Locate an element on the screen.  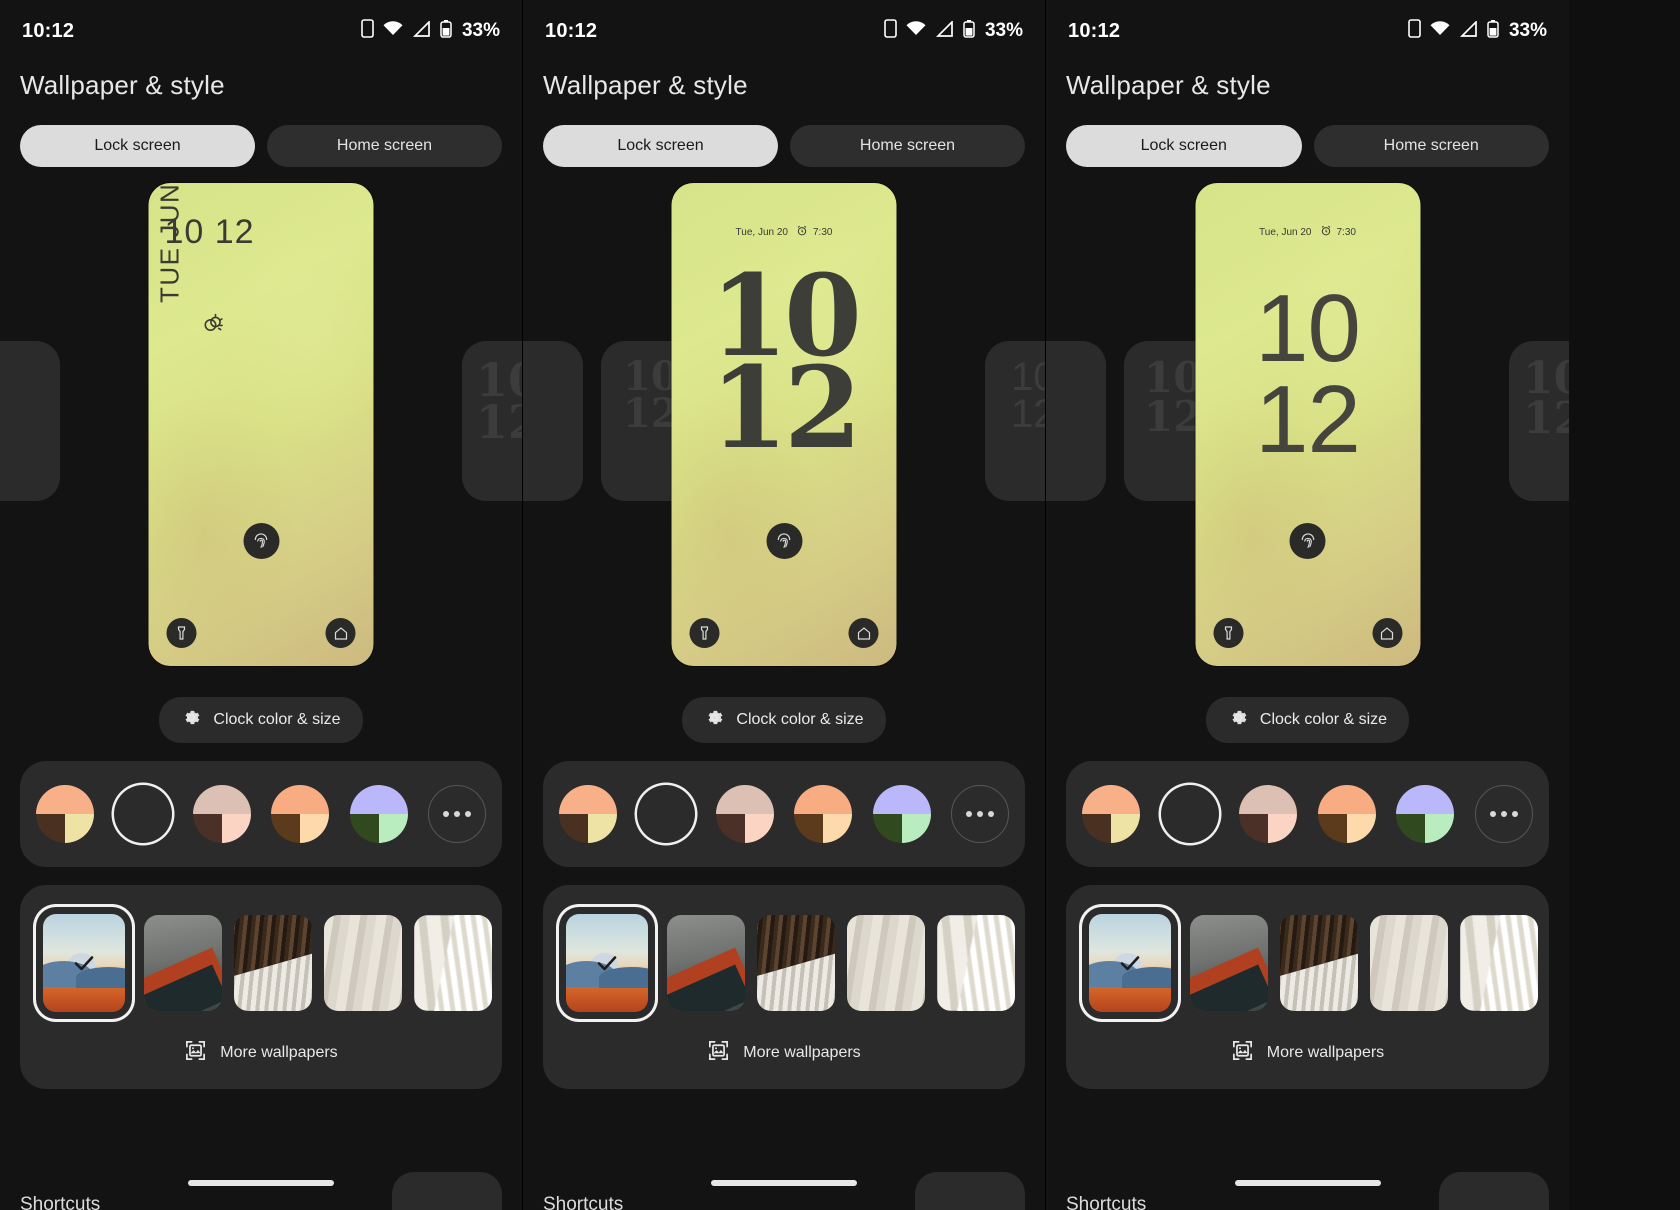
screen-tabs: Lock screen Home screen is located at coordinates (784, 134).